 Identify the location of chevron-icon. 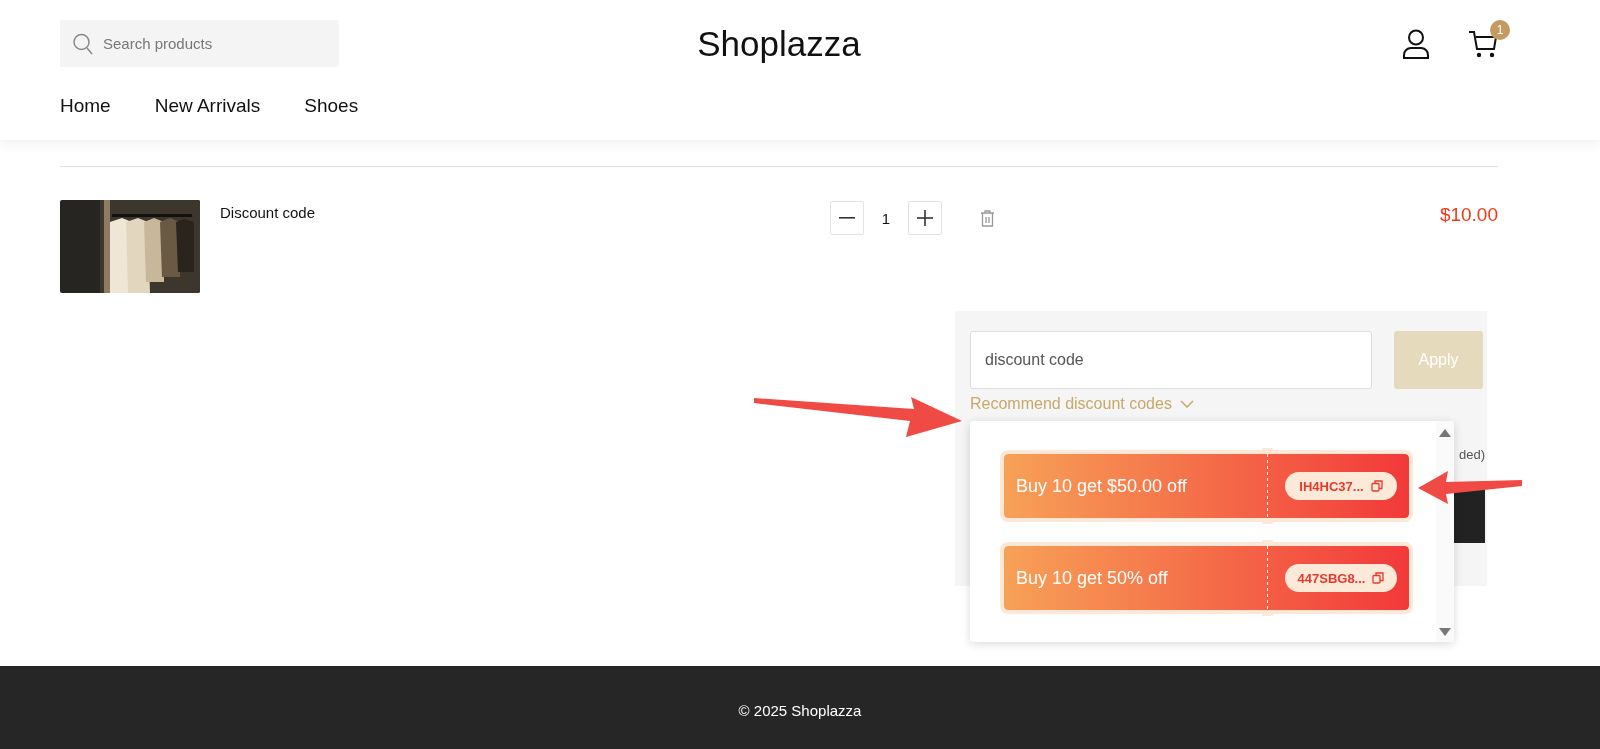
(1186, 404).